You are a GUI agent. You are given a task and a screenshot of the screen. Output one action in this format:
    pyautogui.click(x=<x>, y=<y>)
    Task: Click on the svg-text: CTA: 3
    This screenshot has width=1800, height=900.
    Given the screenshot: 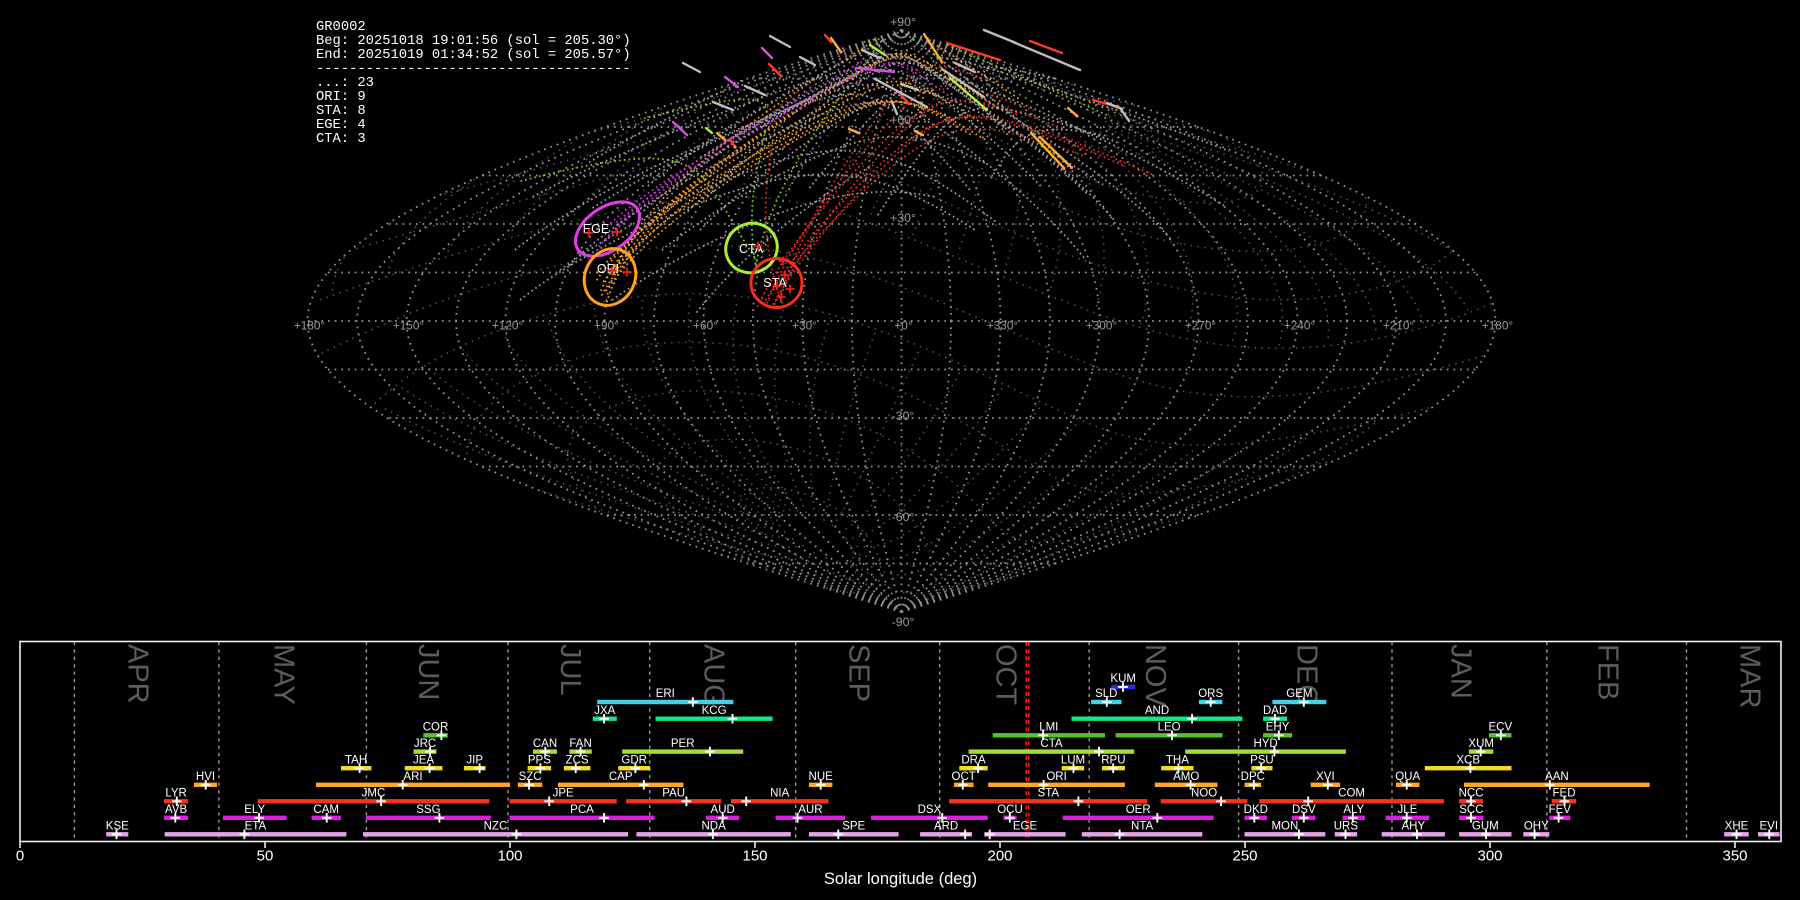 What is the action you would take?
    pyautogui.click(x=341, y=139)
    